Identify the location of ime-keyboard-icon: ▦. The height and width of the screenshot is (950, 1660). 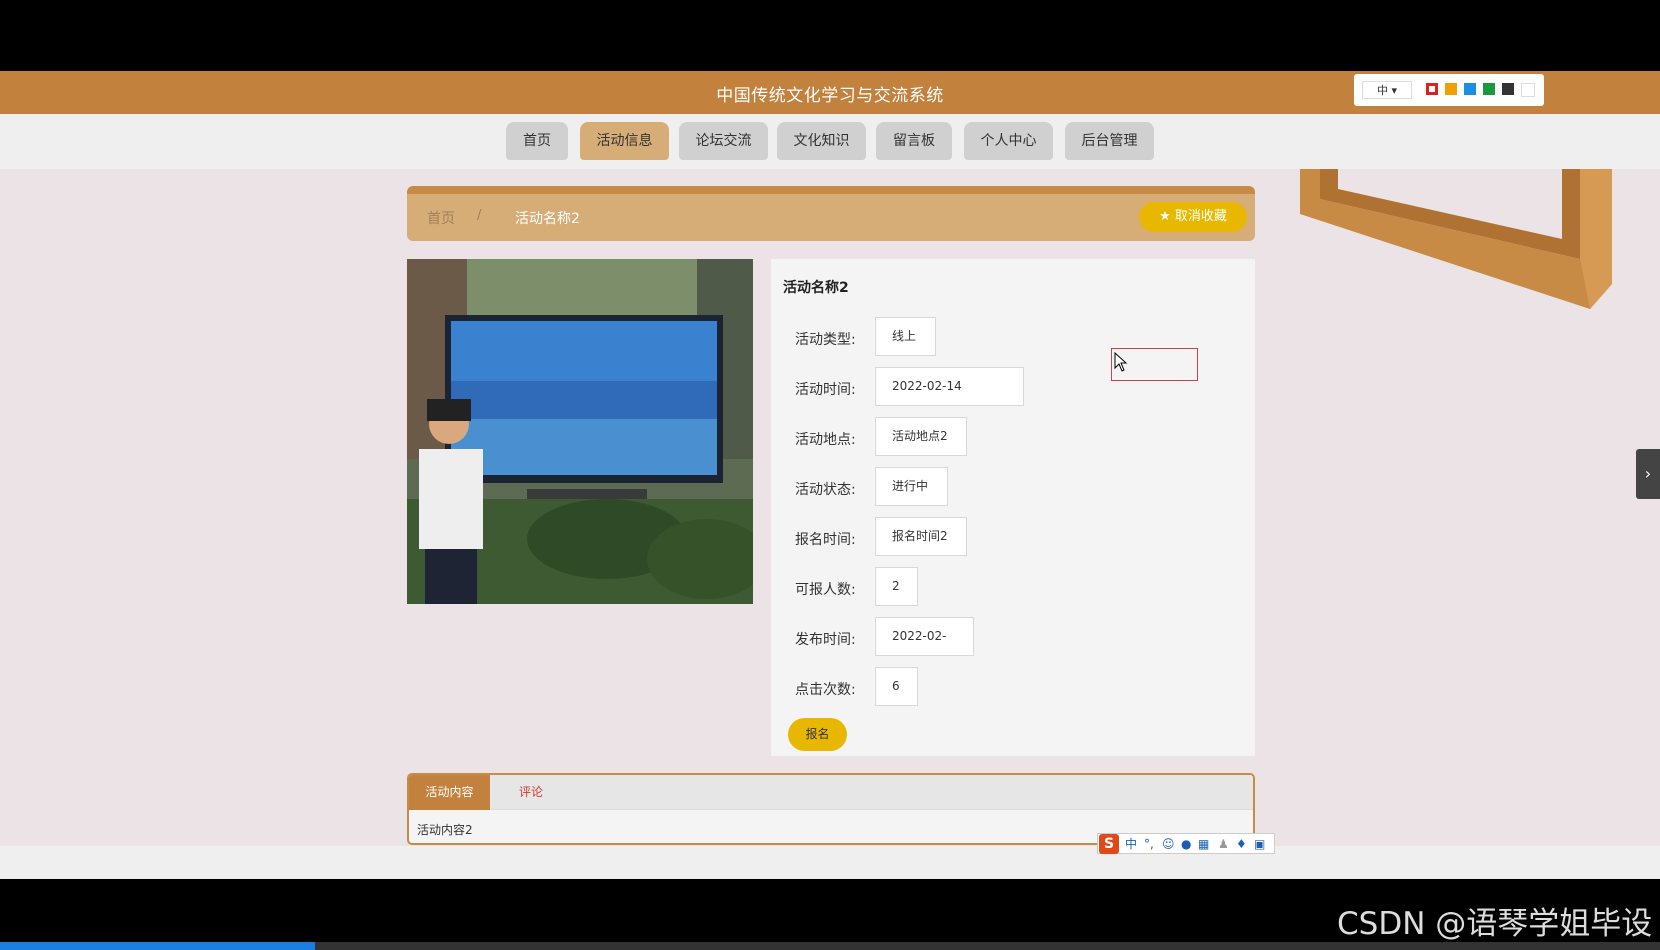
(1203, 844).